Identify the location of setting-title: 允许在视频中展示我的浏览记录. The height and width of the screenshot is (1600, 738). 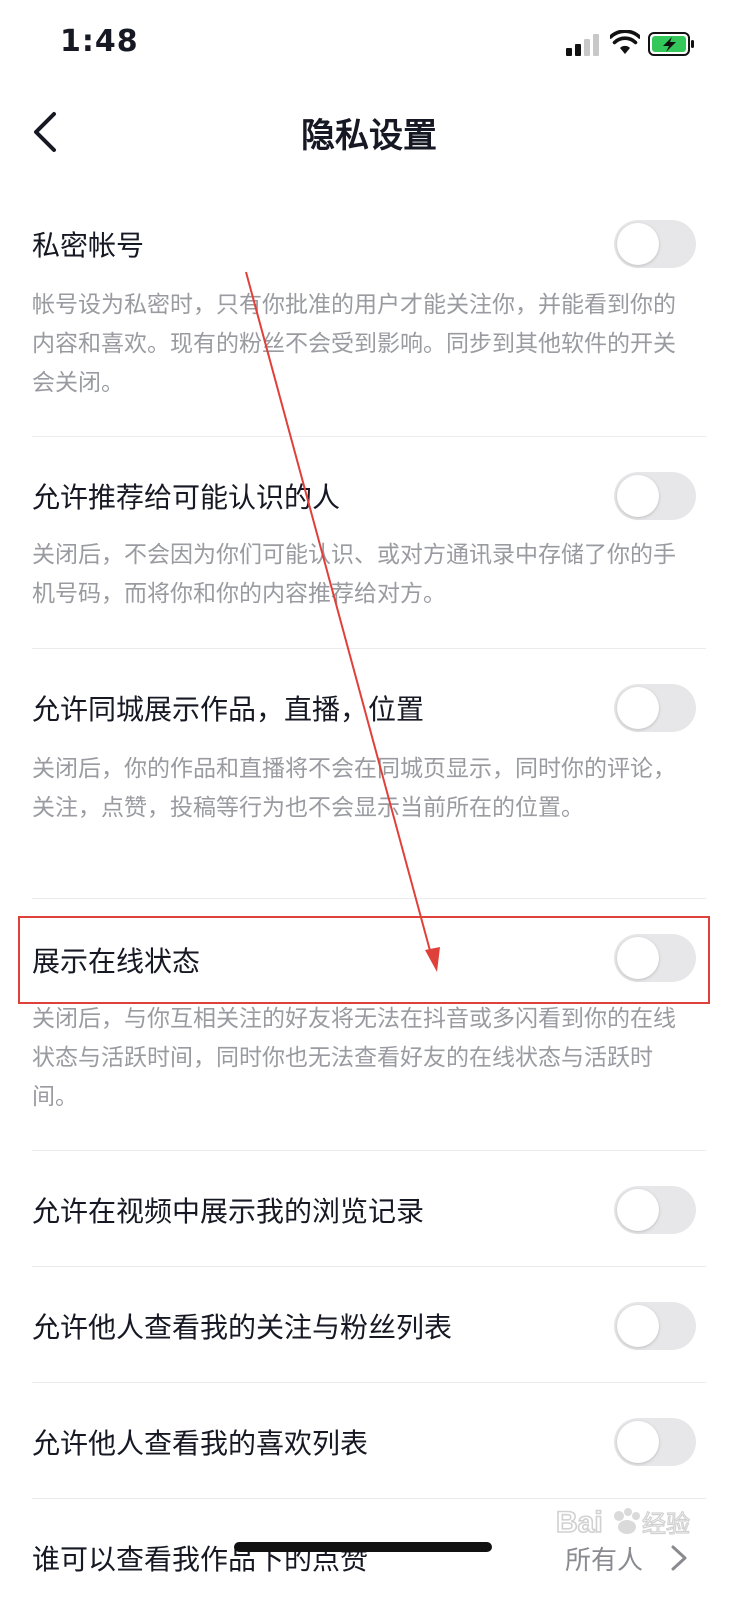
(228, 1211).